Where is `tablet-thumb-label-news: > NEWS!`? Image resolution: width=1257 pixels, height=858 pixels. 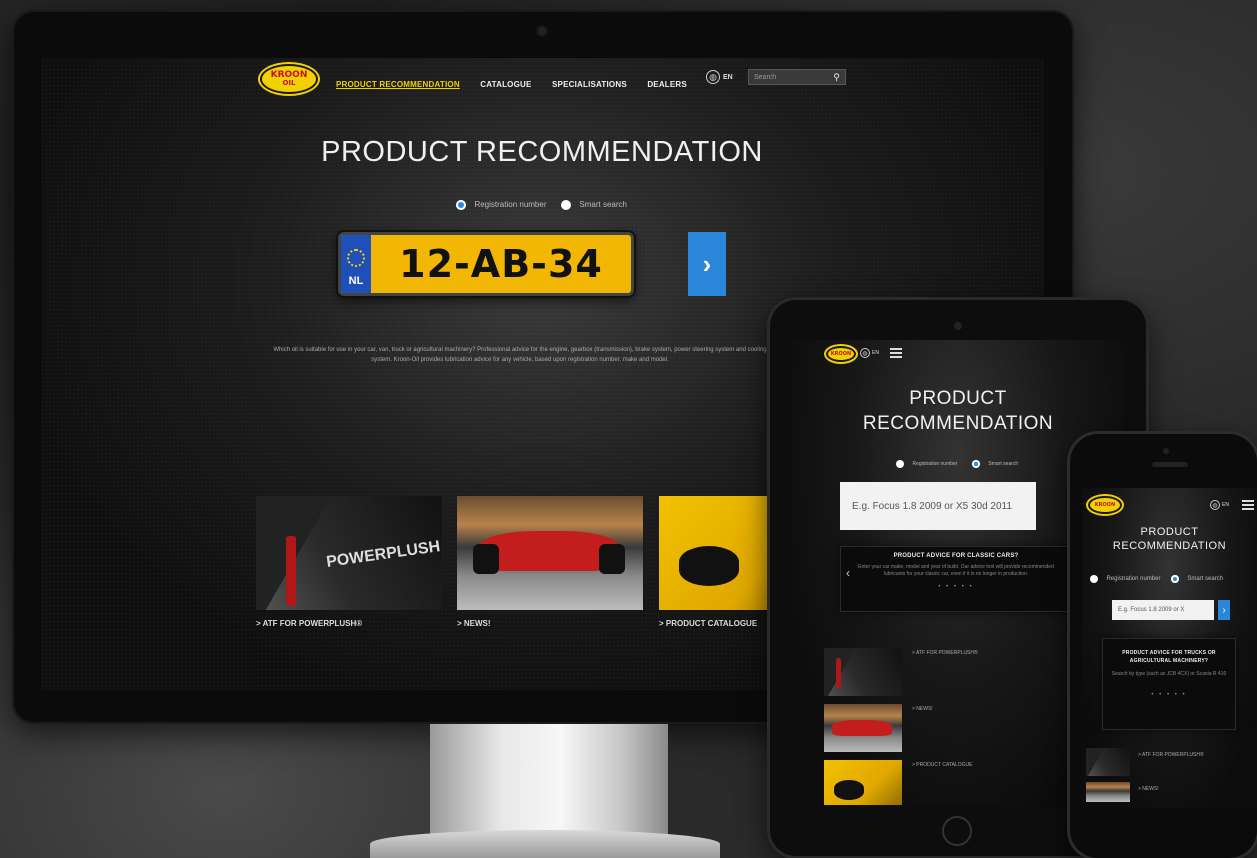 tablet-thumb-label-news: > NEWS! is located at coordinates (922, 709).